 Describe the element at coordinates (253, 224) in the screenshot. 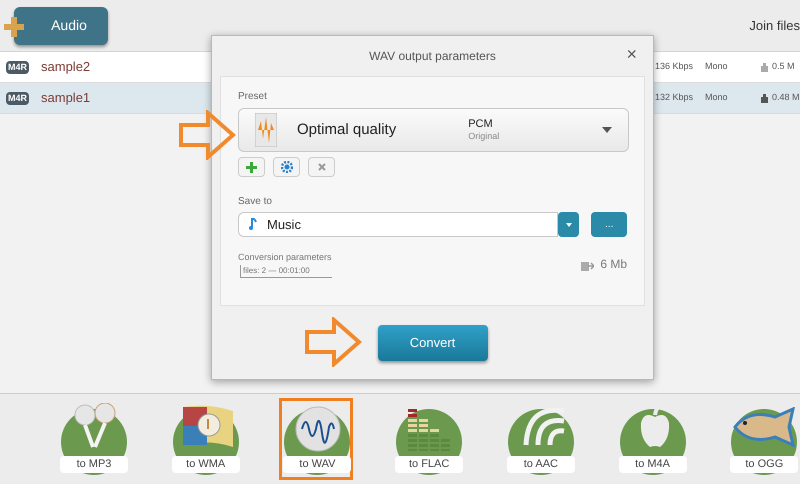

I see `music-note-icon` at that location.